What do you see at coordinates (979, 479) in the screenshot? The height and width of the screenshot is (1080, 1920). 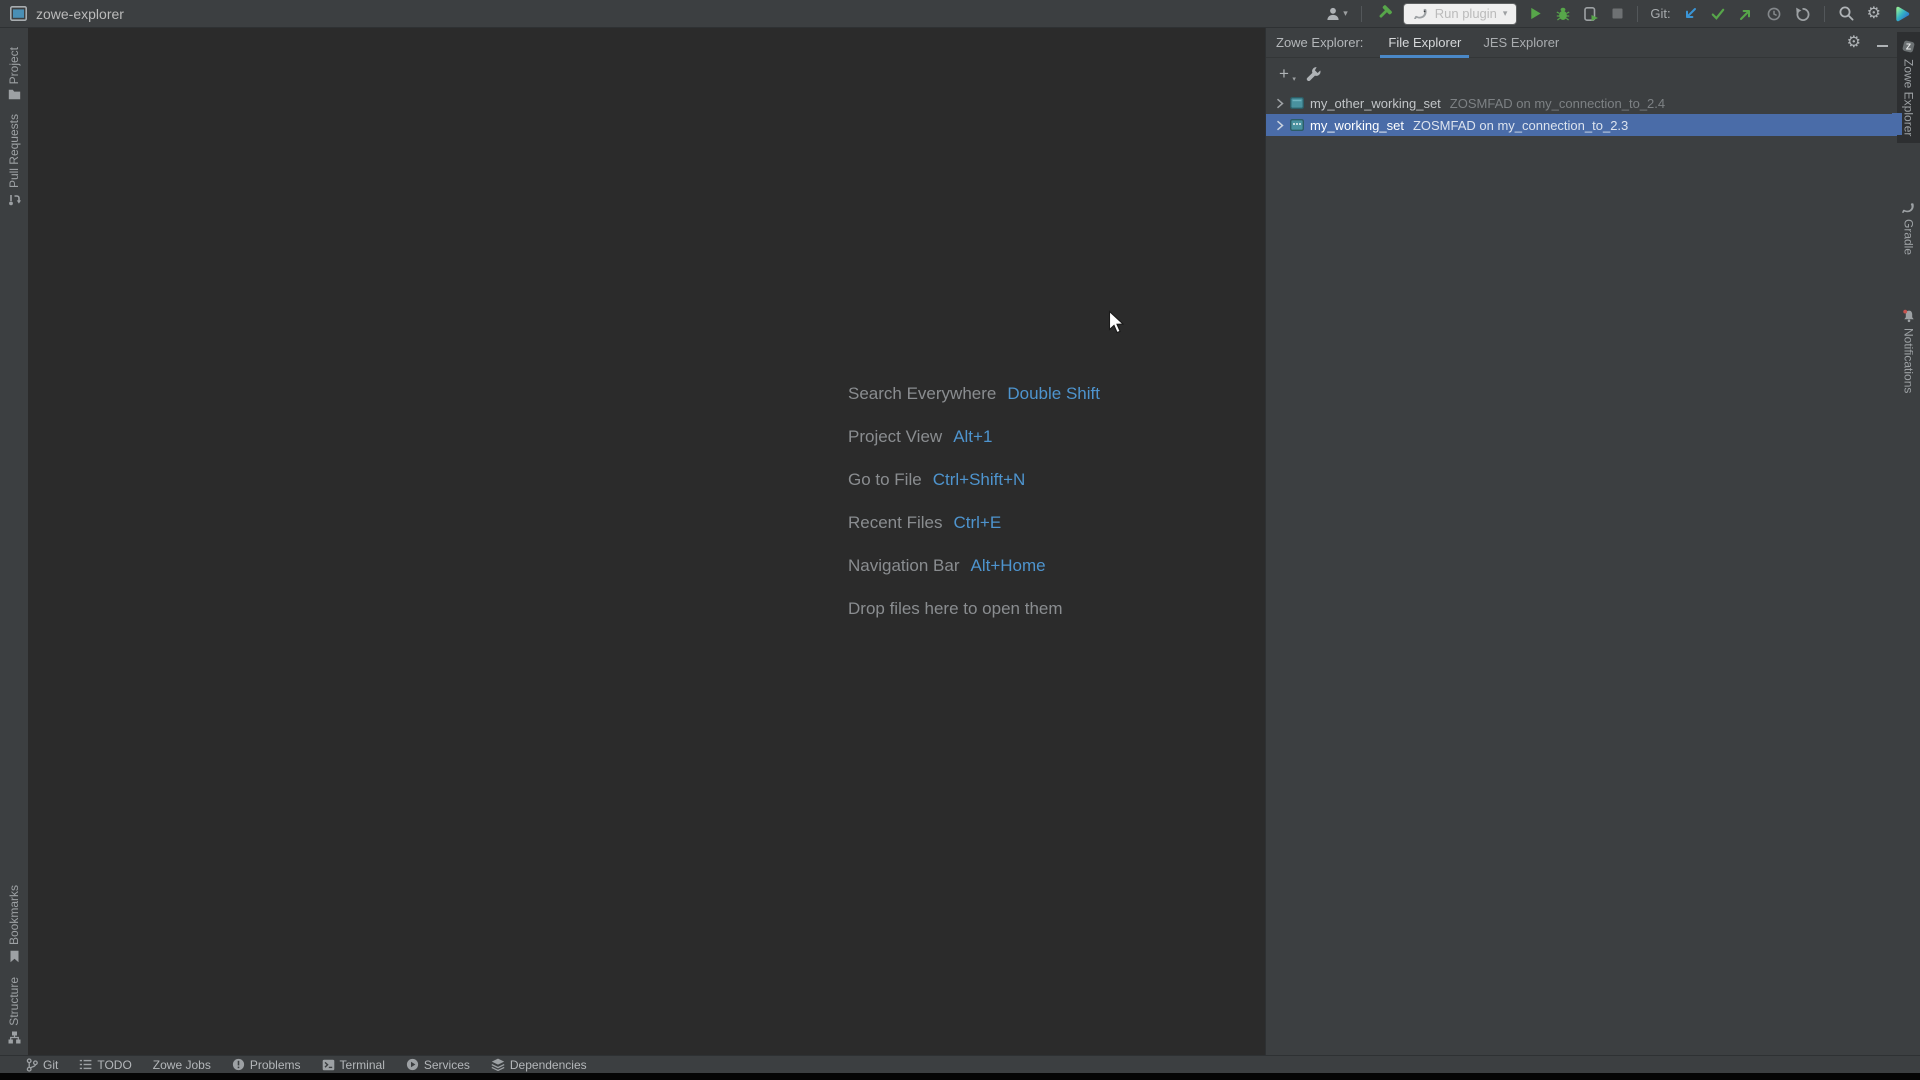 I see `shortcut-keys: Ctrl+Shift+N` at bounding box center [979, 479].